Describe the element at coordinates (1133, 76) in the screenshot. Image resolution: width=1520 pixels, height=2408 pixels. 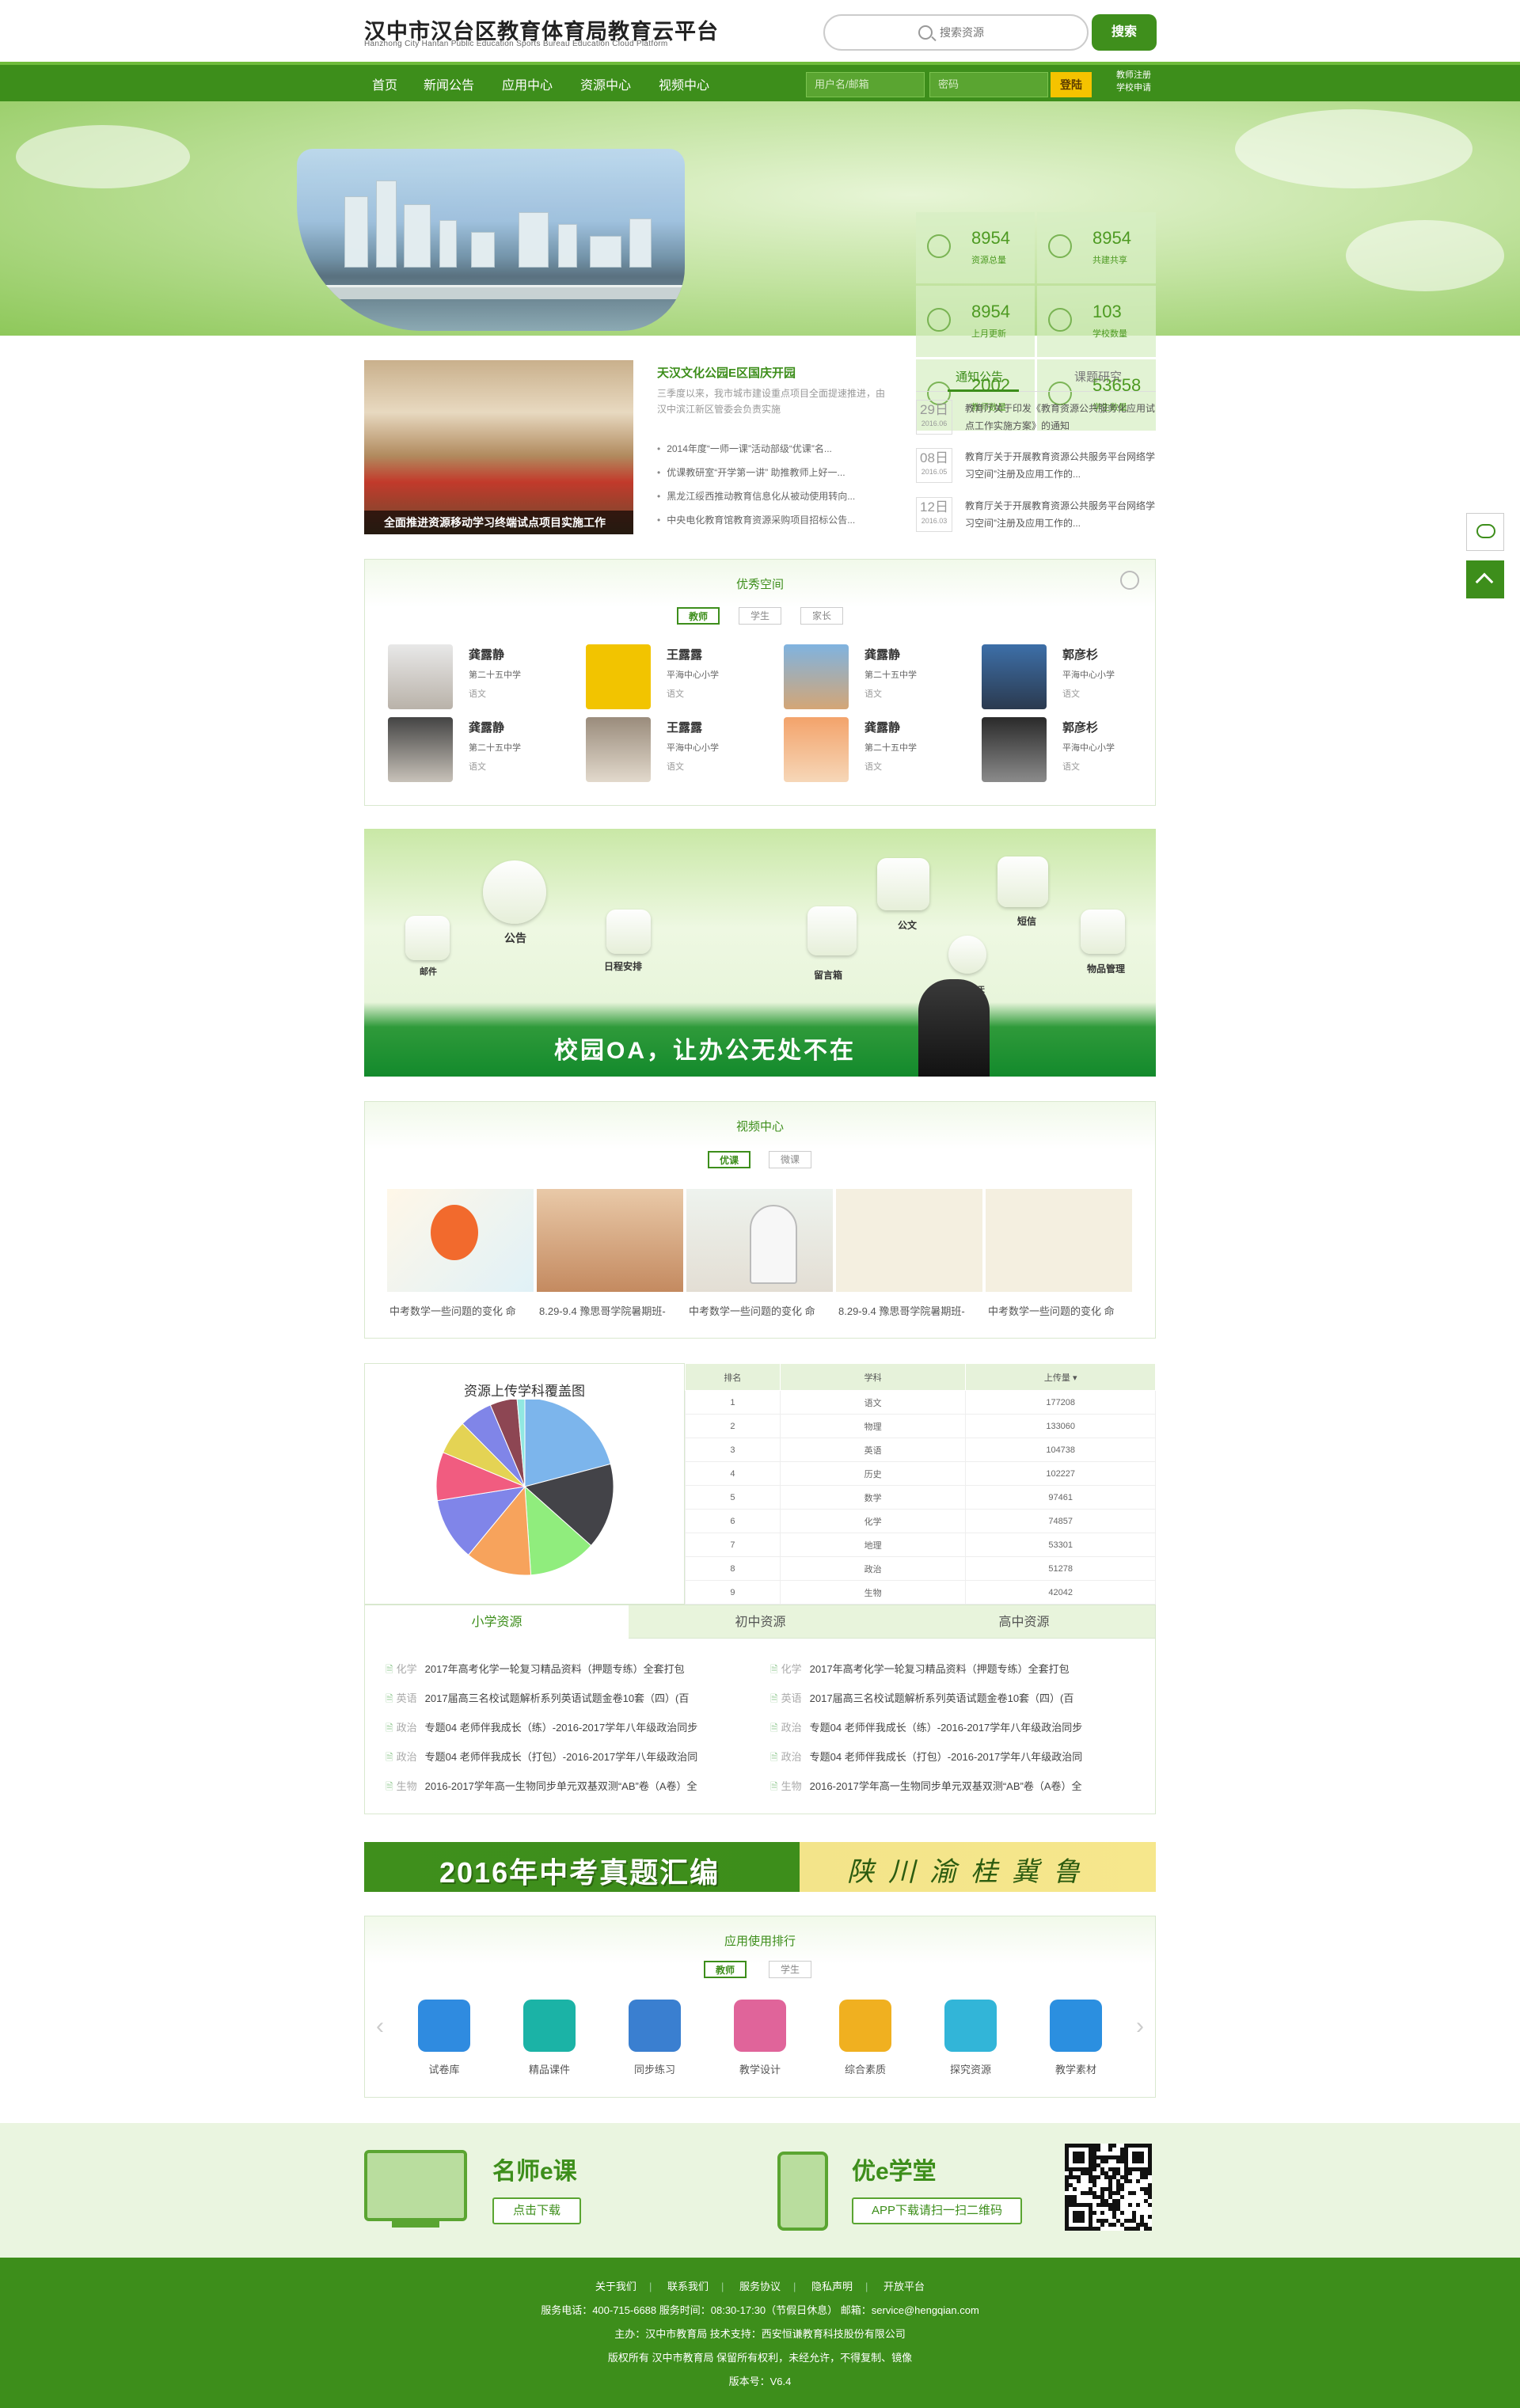
I see `teacher-register-link: 教师注册` at that location.